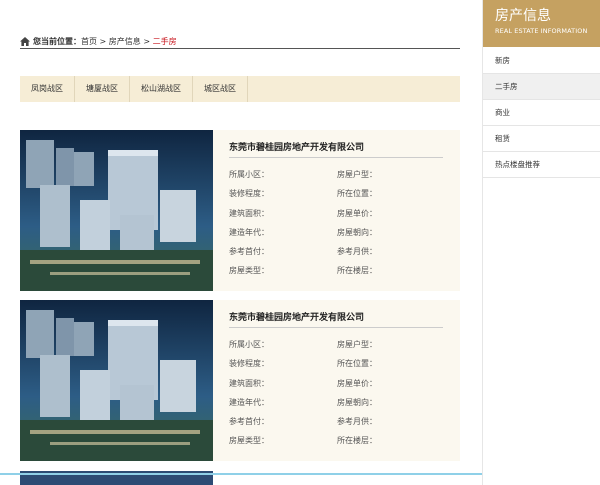  What do you see at coordinates (541, 113) in the screenshot?
I see `sidebar-item-commercial: 商业` at bounding box center [541, 113].